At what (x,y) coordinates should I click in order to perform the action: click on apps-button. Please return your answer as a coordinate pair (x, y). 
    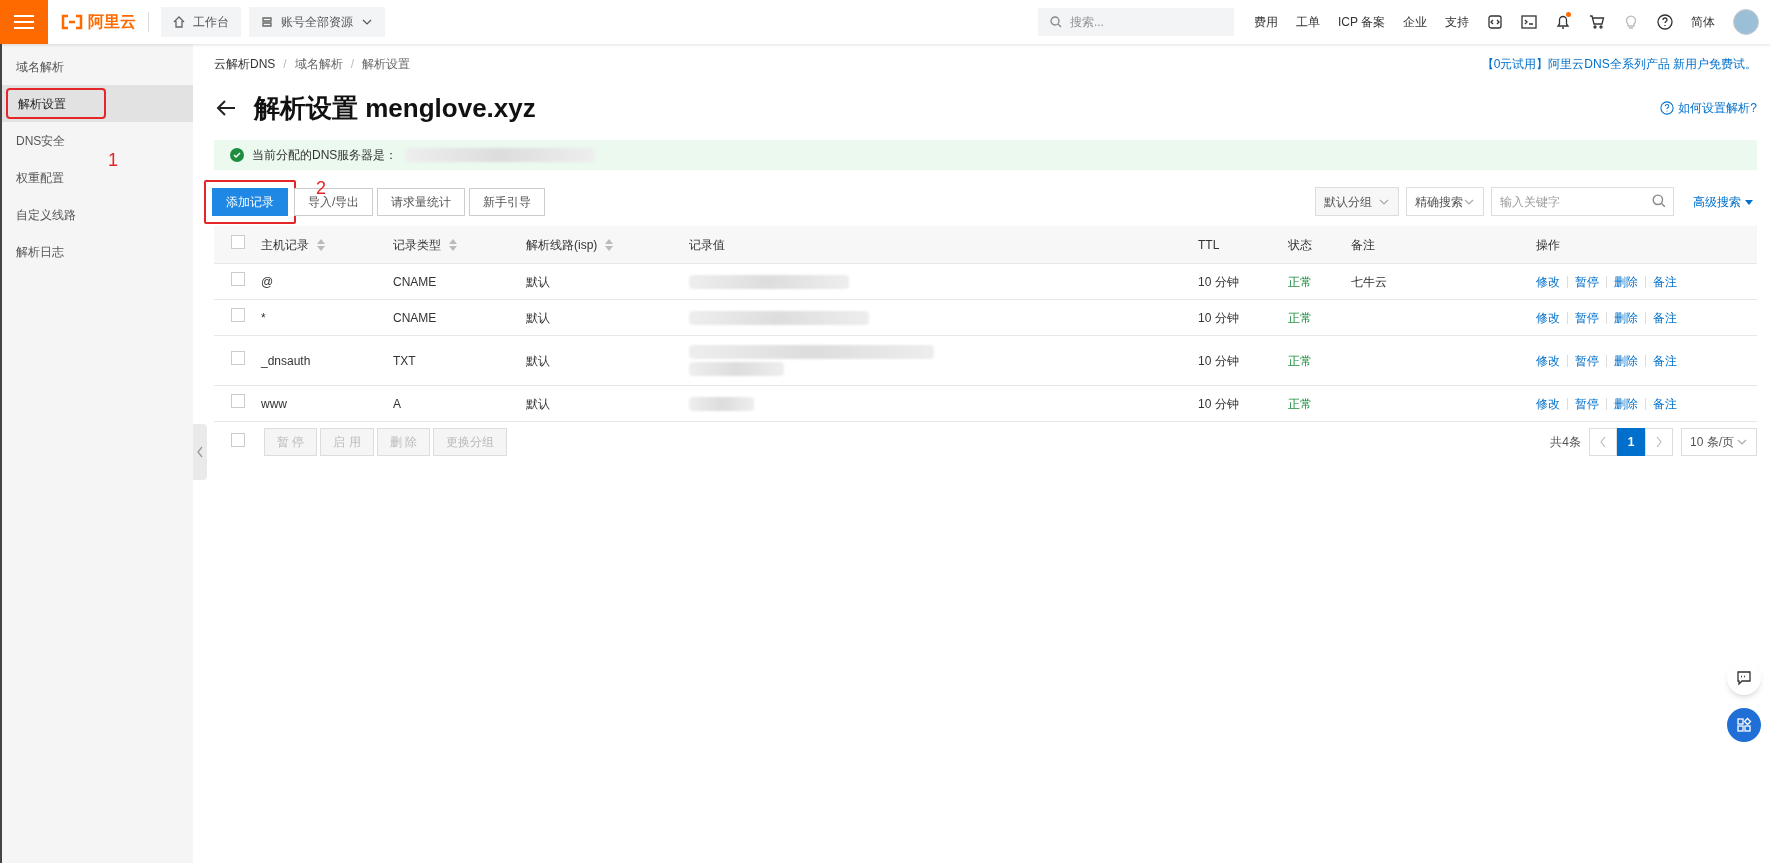
    Looking at the image, I should click on (1744, 725).